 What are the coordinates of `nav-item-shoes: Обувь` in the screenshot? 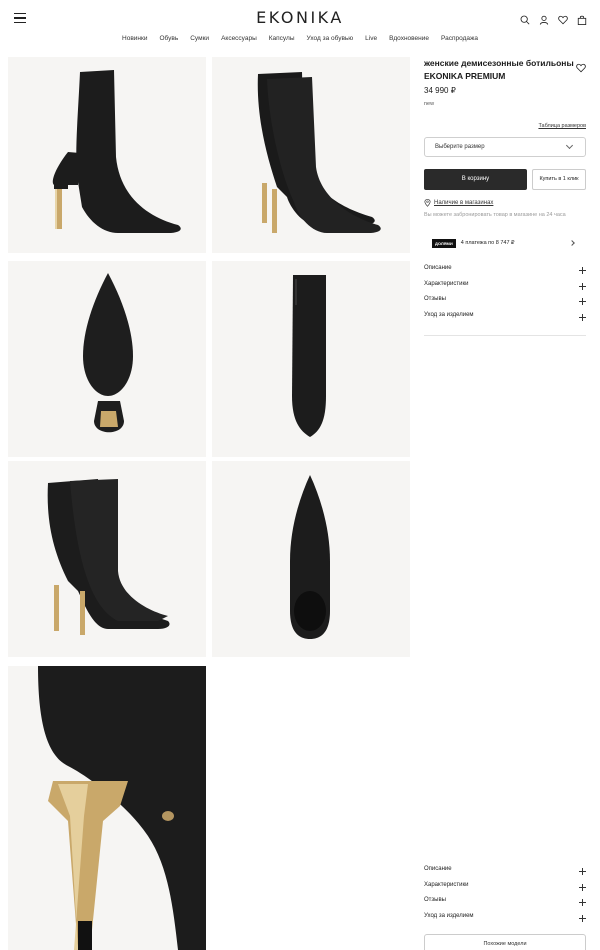 It's located at (169, 38).